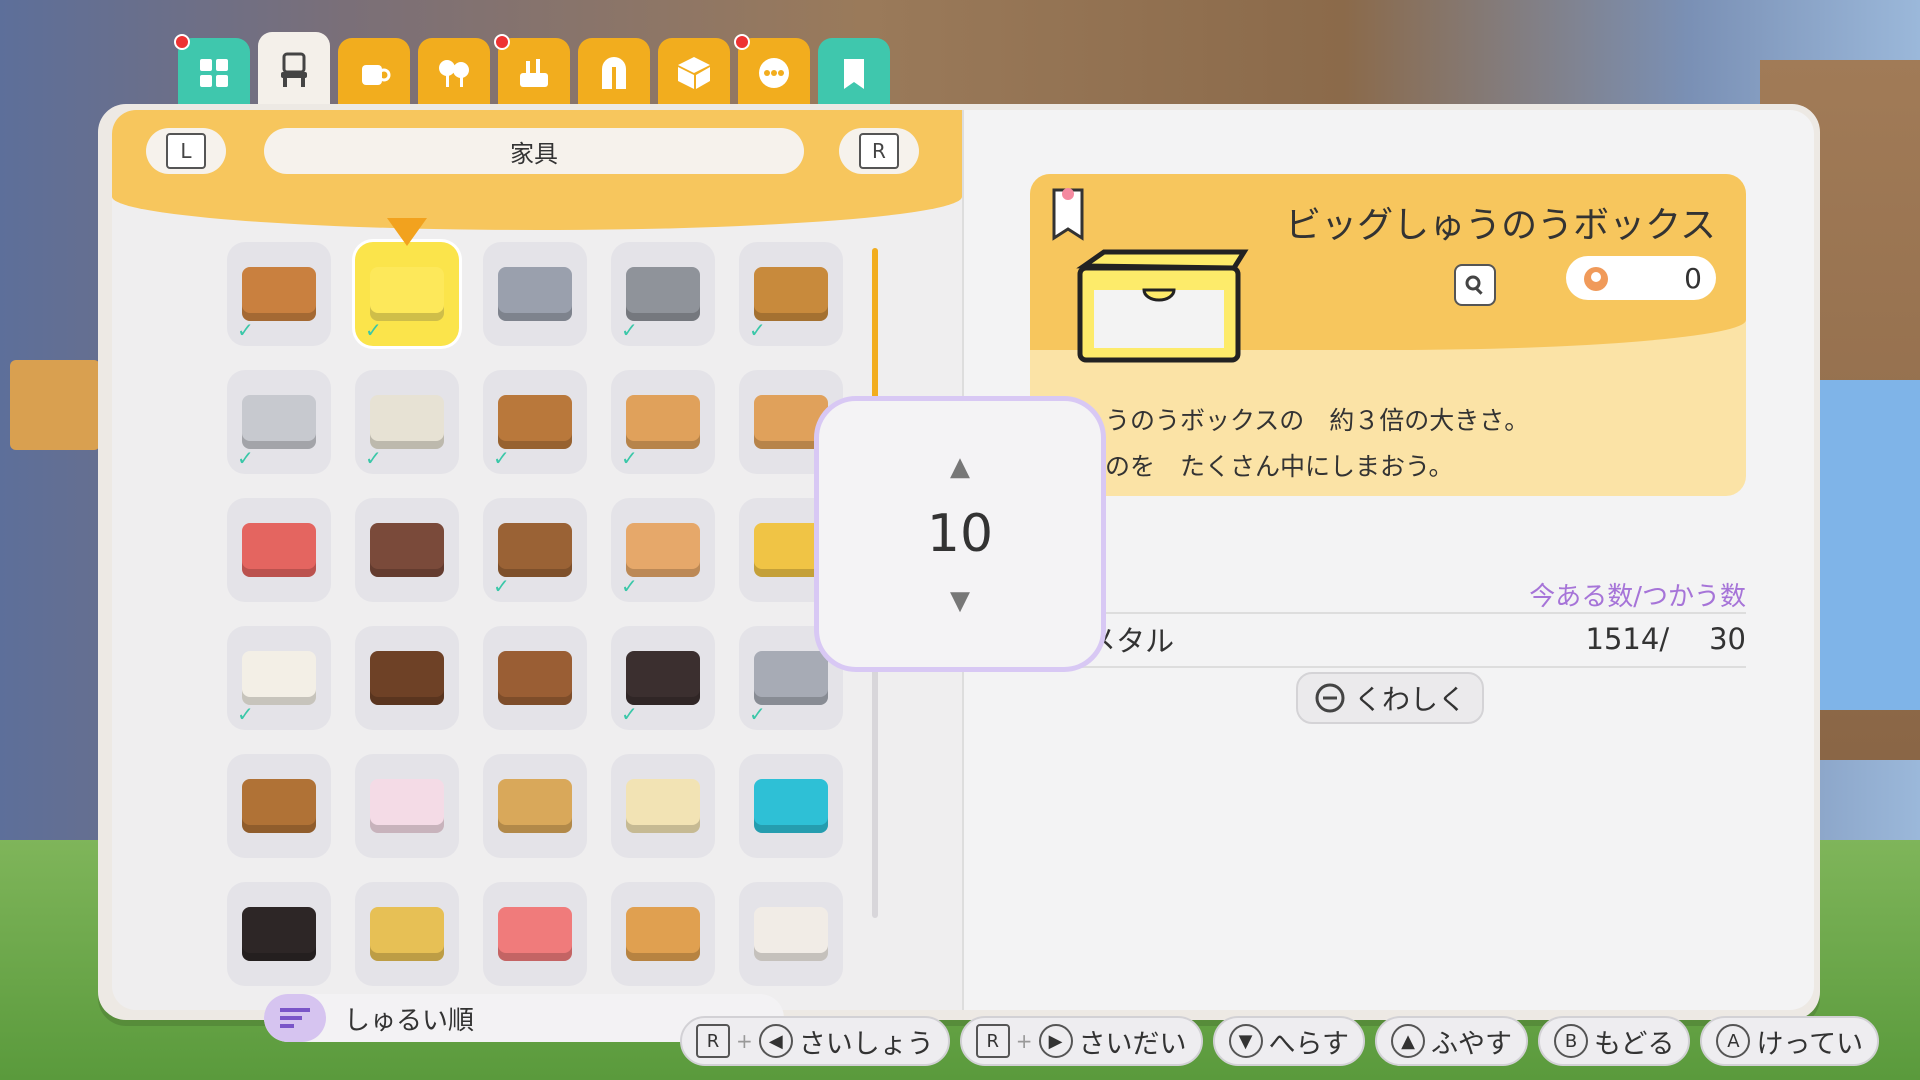 The height and width of the screenshot is (1080, 1920). What do you see at coordinates (875, 328) in the screenshot?
I see `scrollbar-thumb` at bounding box center [875, 328].